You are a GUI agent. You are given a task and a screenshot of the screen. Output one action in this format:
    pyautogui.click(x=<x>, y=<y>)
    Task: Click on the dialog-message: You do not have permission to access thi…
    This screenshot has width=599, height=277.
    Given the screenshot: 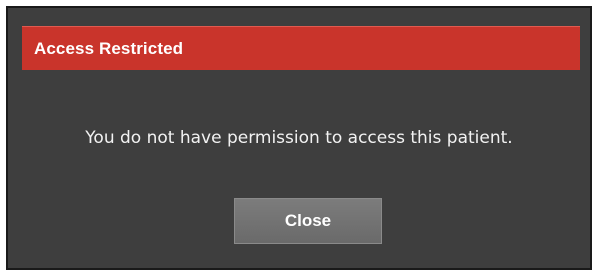 What is the action you would take?
    pyautogui.click(x=299, y=138)
    